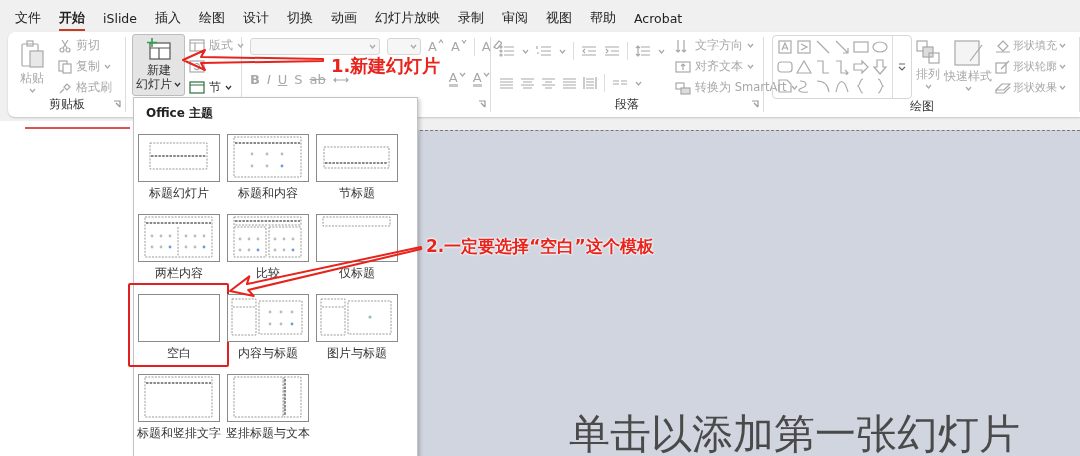  I want to click on line-icon, so click(823, 47).